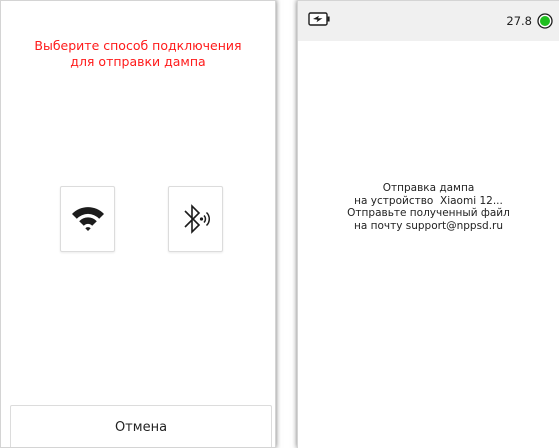 Image resolution: width=559 pixels, height=448 pixels. Describe the element at coordinates (428, 188) in the screenshot. I see `message-line-1: Отправка дампа` at that location.